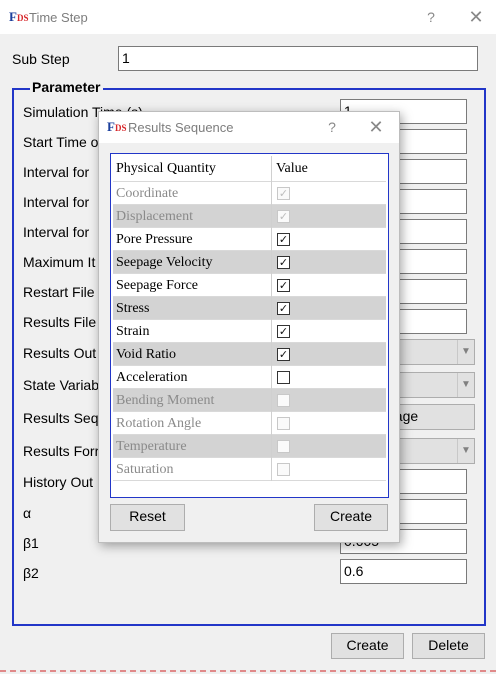  Describe the element at coordinates (249, 127) in the screenshot. I see `dialog-title-bar: FDS Results Sequence ? ✕` at that location.